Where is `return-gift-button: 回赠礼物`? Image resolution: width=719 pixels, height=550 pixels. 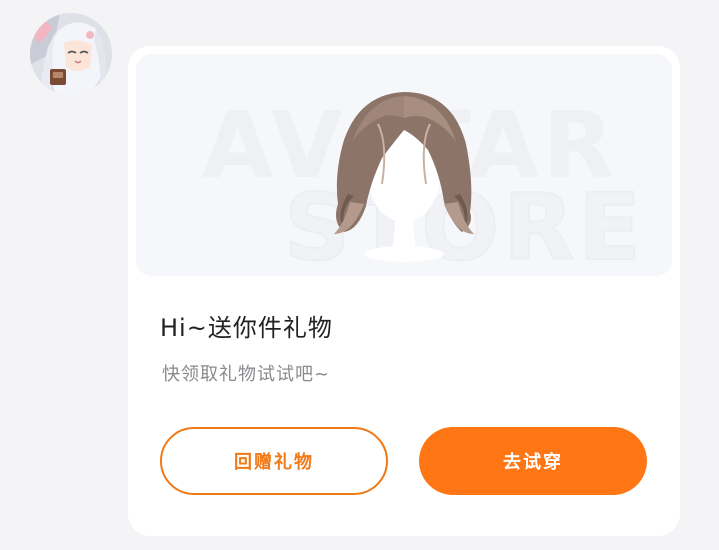 return-gift-button: 回赠礼物 is located at coordinates (274, 461).